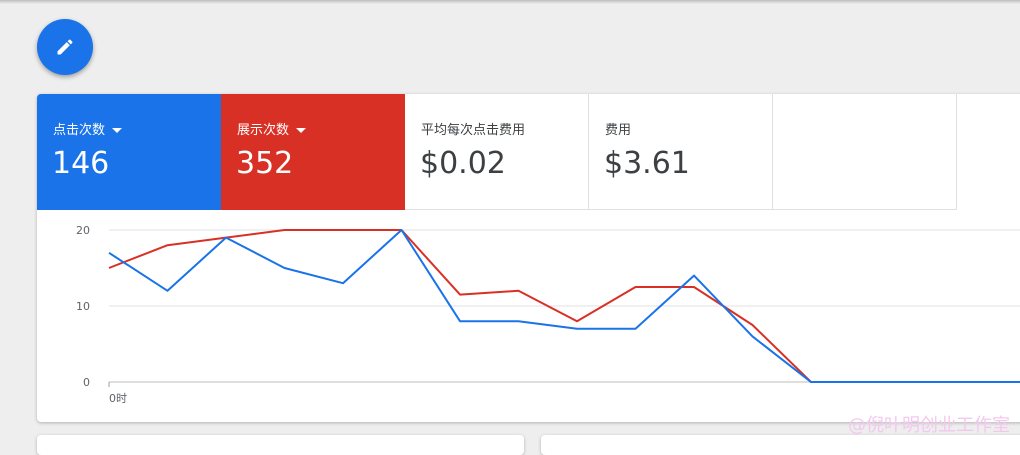 The height and width of the screenshot is (455, 1020). Describe the element at coordinates (83, 230) in the screenshot. I see `y-tick-label: 20` at that location.